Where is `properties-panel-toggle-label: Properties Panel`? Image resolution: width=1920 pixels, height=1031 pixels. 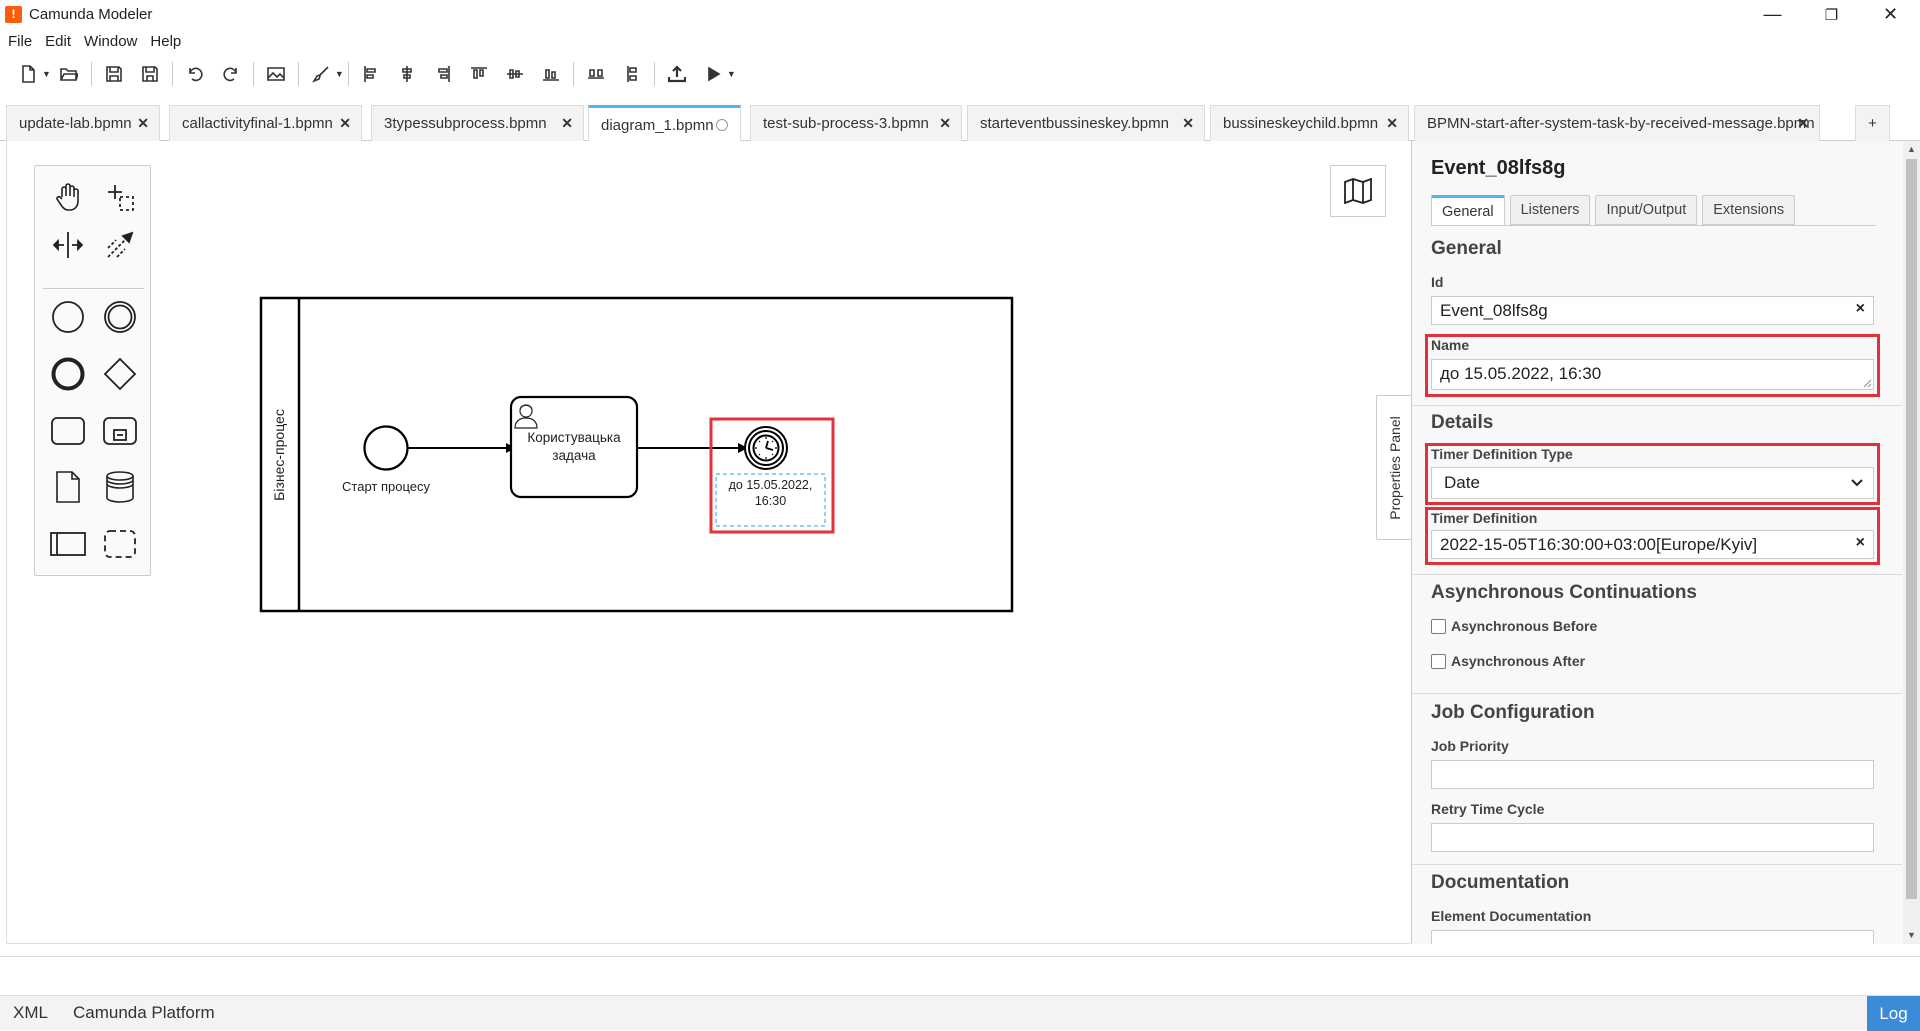 properties-panel-toggle-label: Properties Panel is located at coordinates (1394, 467).